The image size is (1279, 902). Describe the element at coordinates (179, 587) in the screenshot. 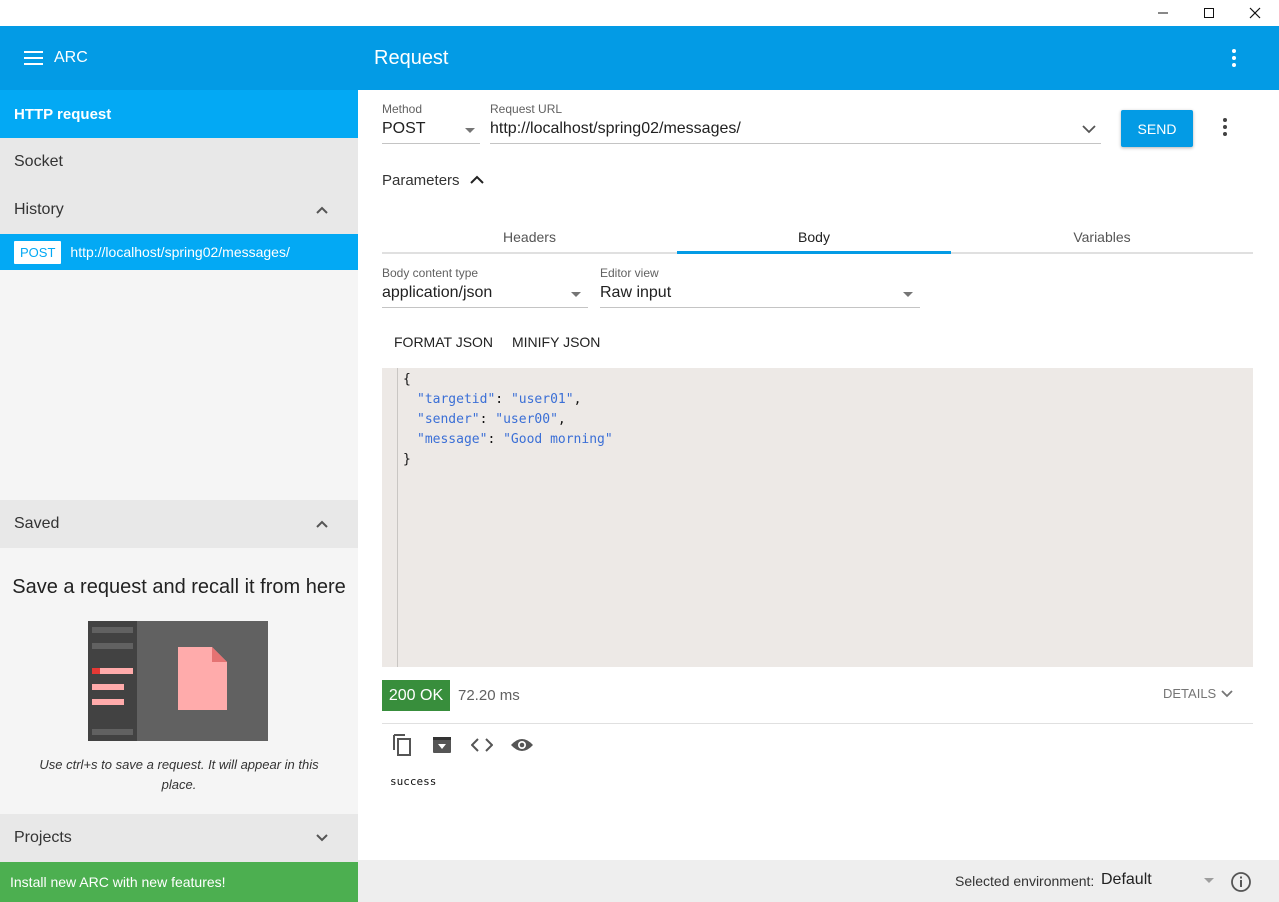

I see `empty-state-title: Save a request and recall it from here` at that location.